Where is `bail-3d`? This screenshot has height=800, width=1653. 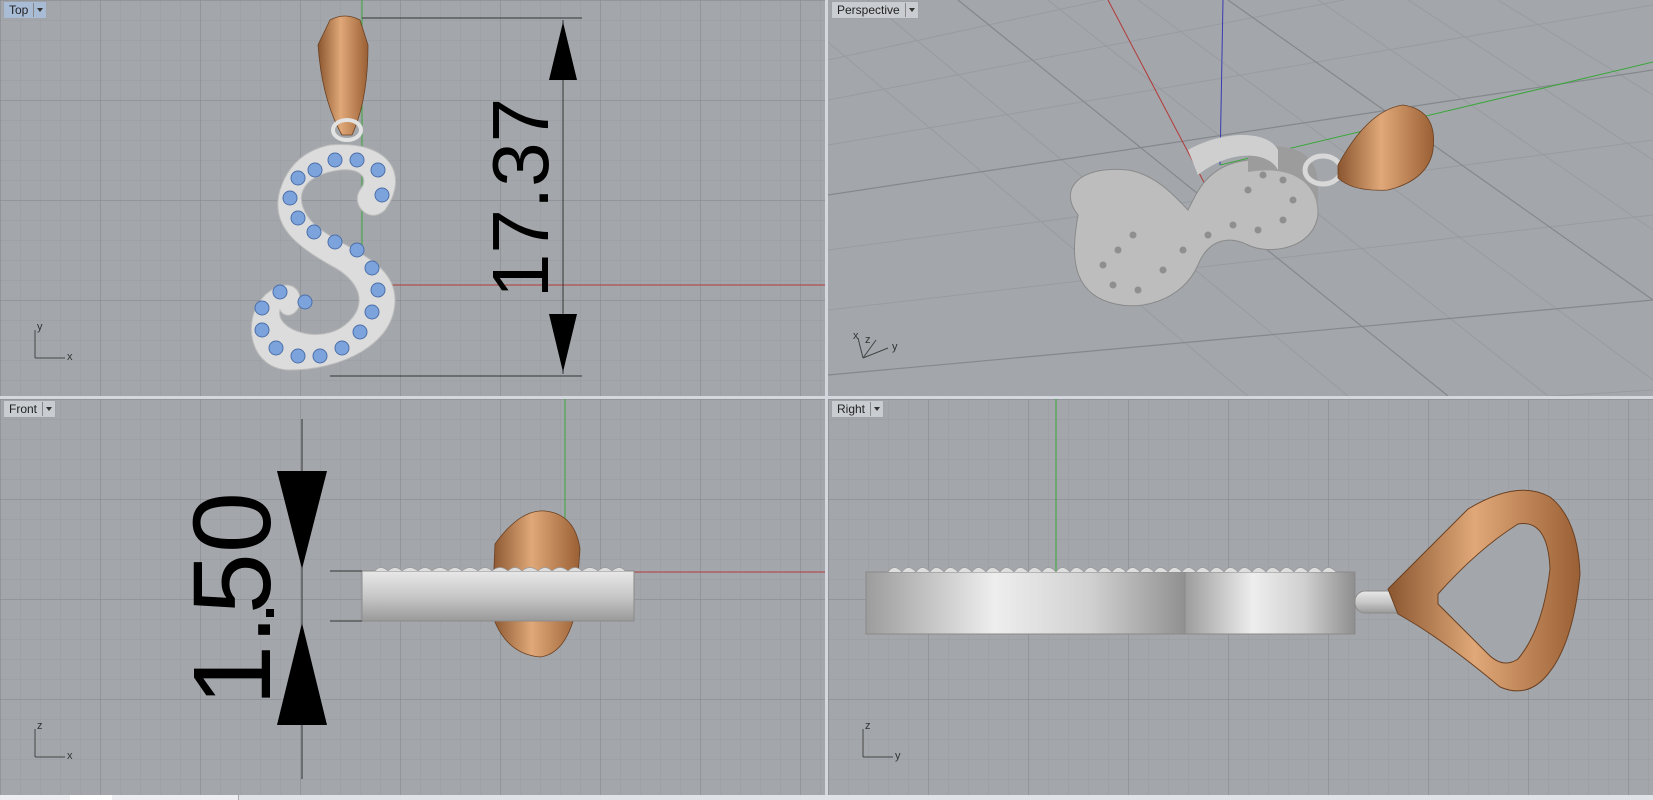
bail-3d is located at coordinates (1368, 147).